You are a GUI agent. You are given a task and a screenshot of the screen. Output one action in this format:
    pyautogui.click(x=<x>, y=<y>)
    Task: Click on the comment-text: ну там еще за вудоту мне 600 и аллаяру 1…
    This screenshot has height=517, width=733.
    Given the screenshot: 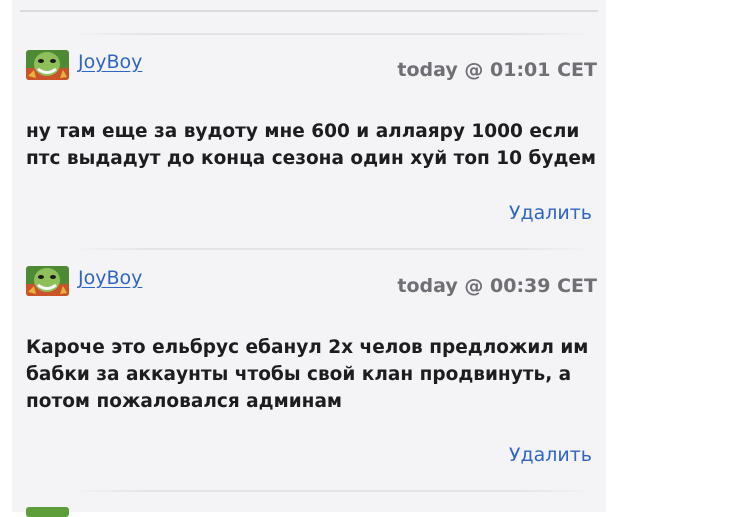 What is the action you would take?
    pyautogui.click(x=311, y=145)
    